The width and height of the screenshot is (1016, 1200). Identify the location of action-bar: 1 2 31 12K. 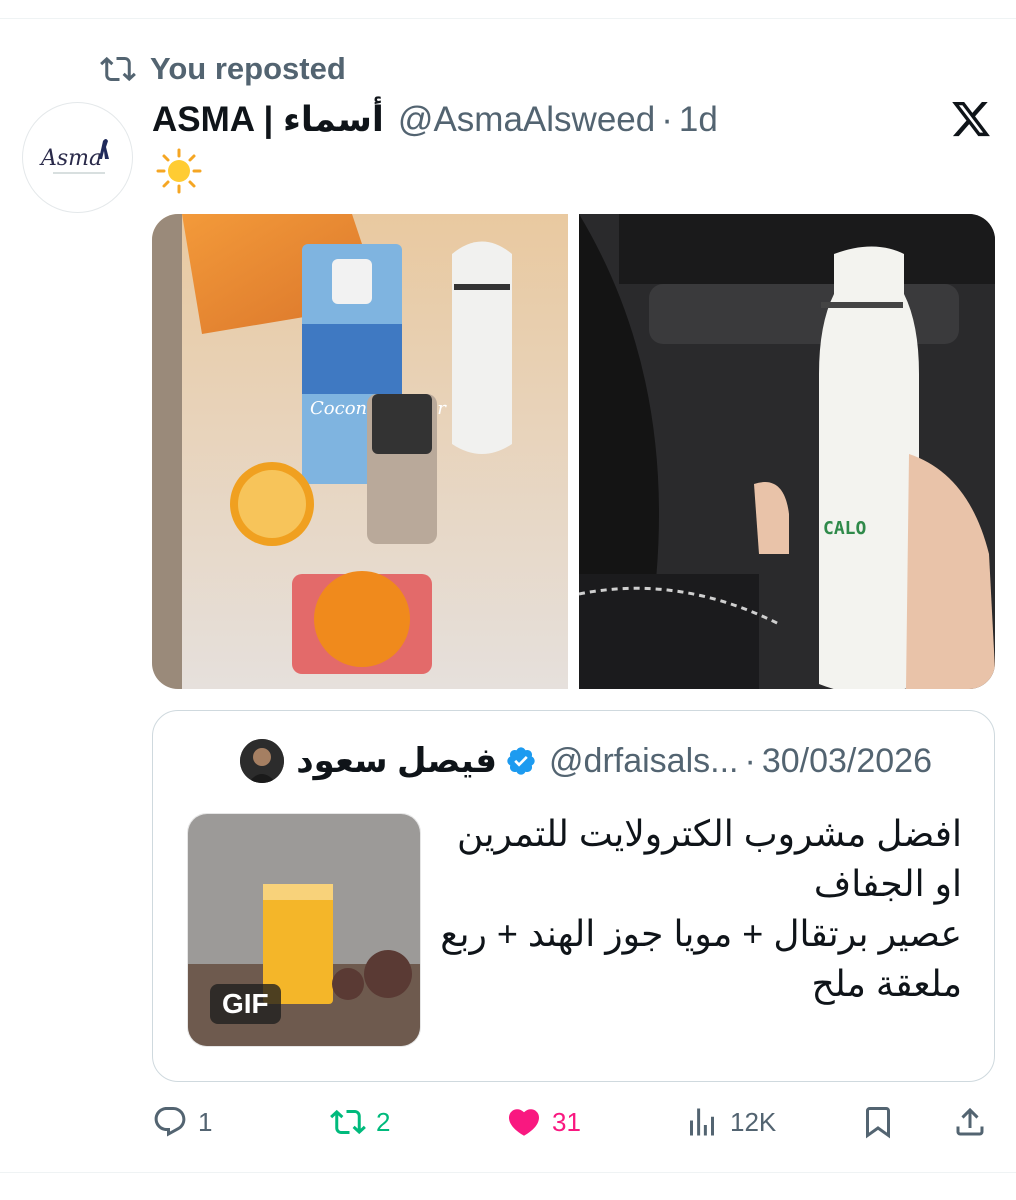
(573, 1122).